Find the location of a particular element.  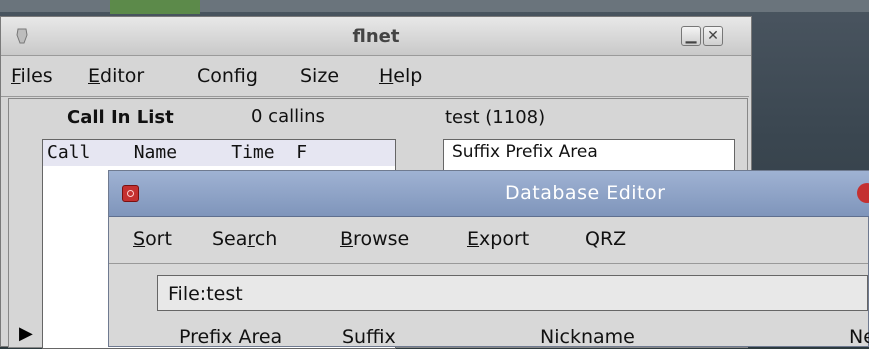

close-icon: ✕ is located at coordinates (713, 36).